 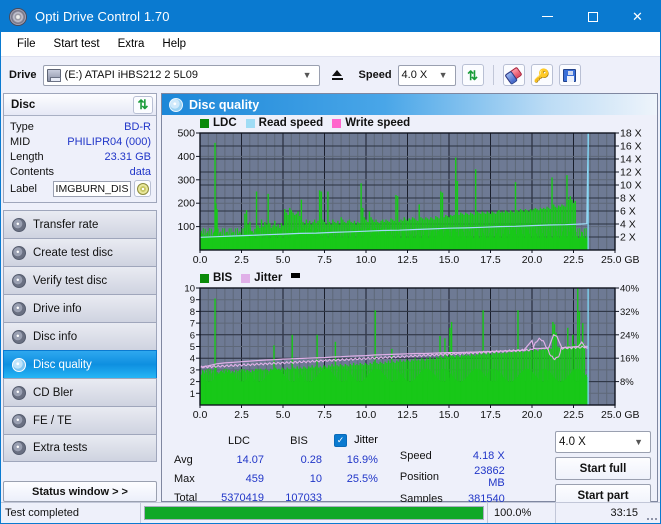 What do you see at coordinates (92, 188) in the screenshot?
I see `disc-label-field: IMGBURN_DIS` at bounding box center [92, 188].